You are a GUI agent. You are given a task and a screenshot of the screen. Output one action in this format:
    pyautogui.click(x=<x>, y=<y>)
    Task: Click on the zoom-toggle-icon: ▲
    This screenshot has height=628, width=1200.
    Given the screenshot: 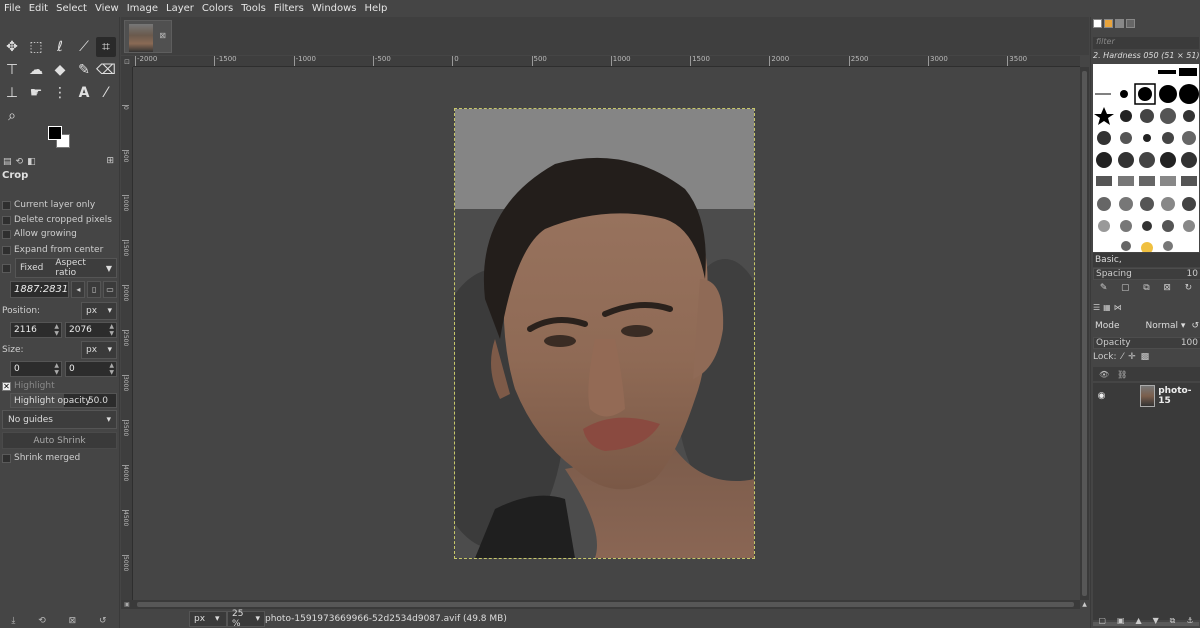 What is the action you would take?
    pyautogui.click(x=1084, y=604)
    